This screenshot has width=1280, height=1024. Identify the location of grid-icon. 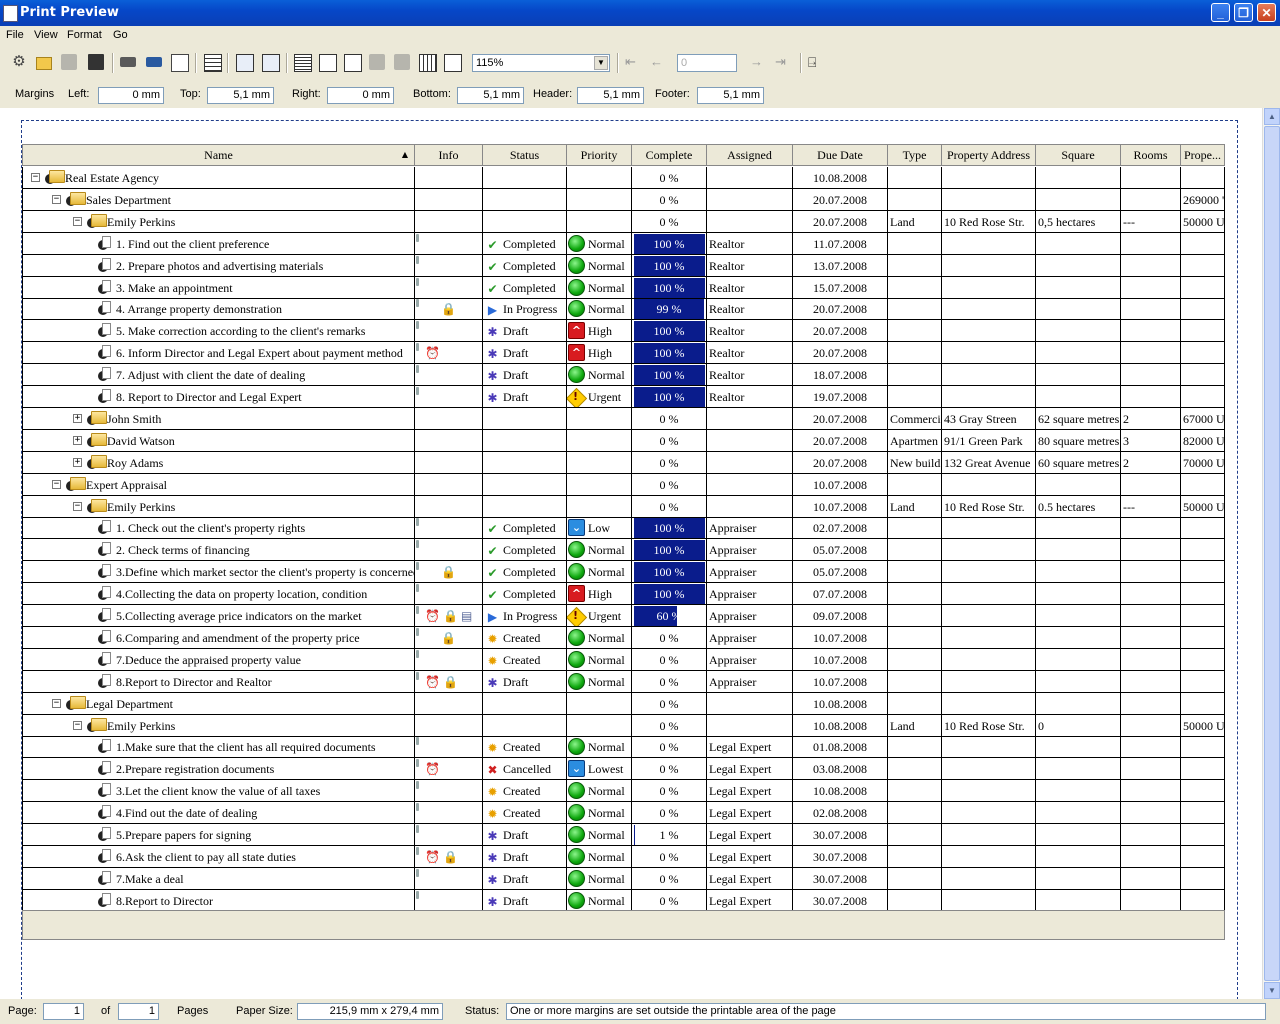
(213, 63).